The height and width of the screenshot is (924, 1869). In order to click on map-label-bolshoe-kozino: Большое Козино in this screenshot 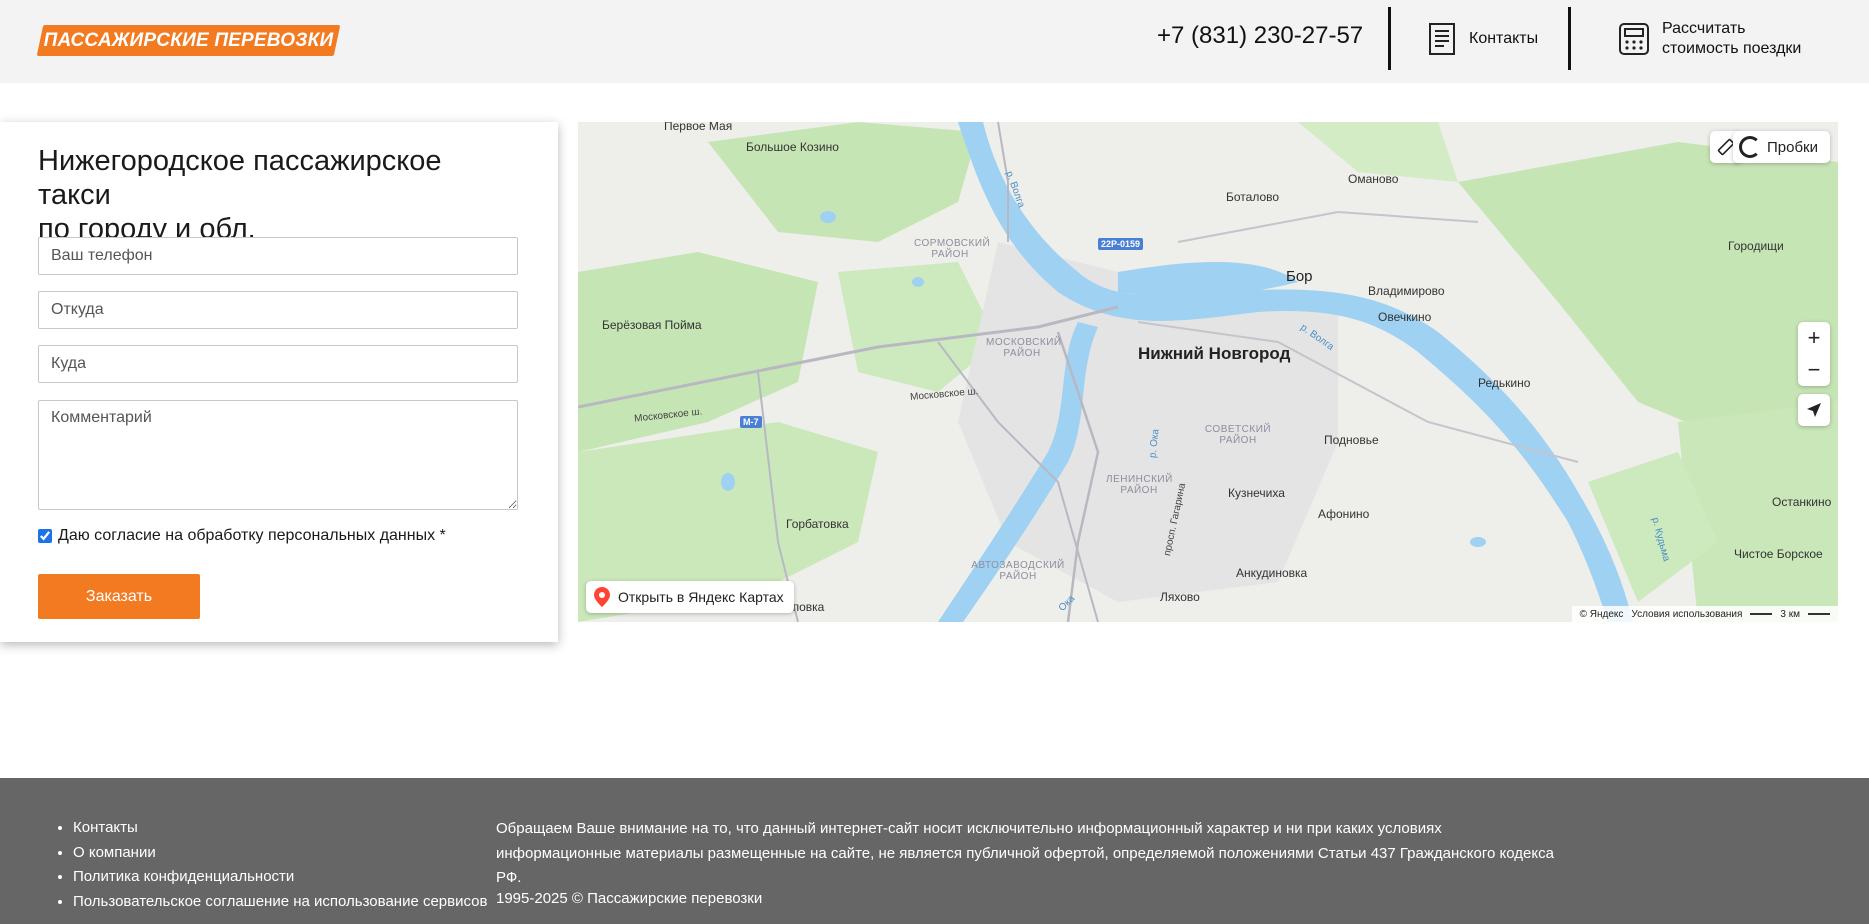, I will do `click(792, 147)`.